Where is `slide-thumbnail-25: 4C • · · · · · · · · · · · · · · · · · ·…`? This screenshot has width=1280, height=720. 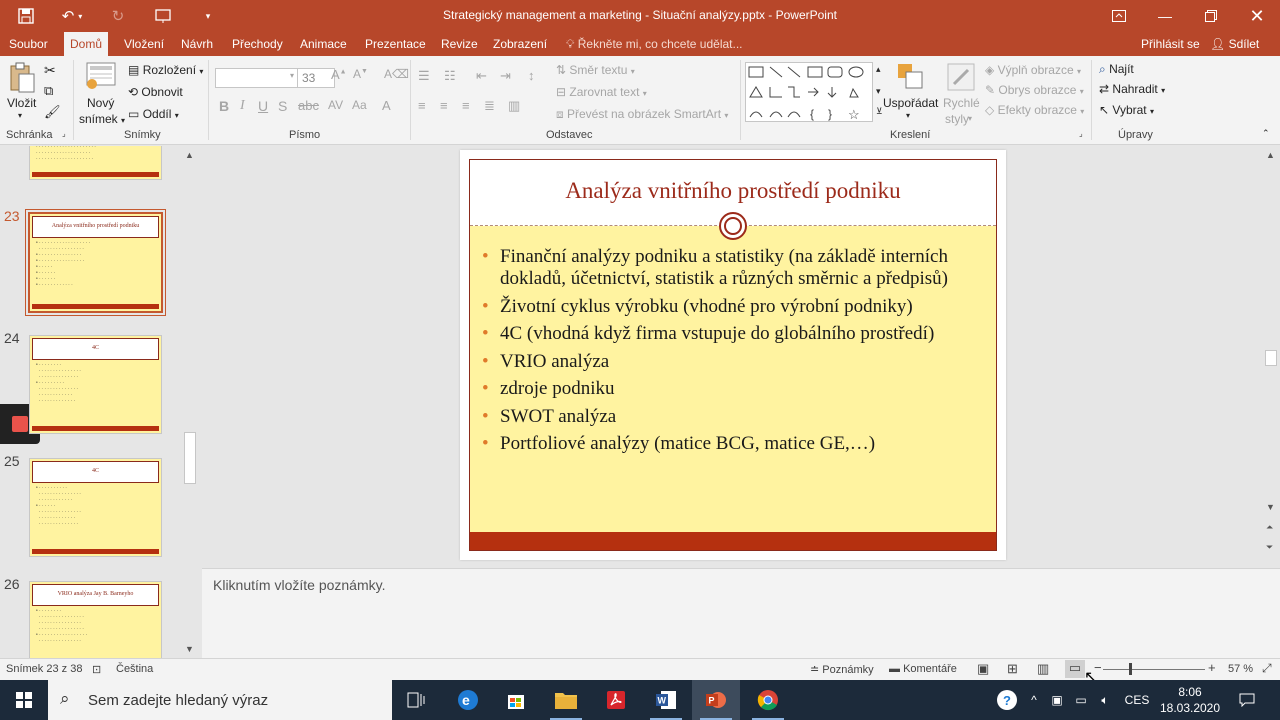
slide-thumbnail-25: 4C • · · · · · · · · · · · · · · · · · ·… is located at coordinates (95, 507).